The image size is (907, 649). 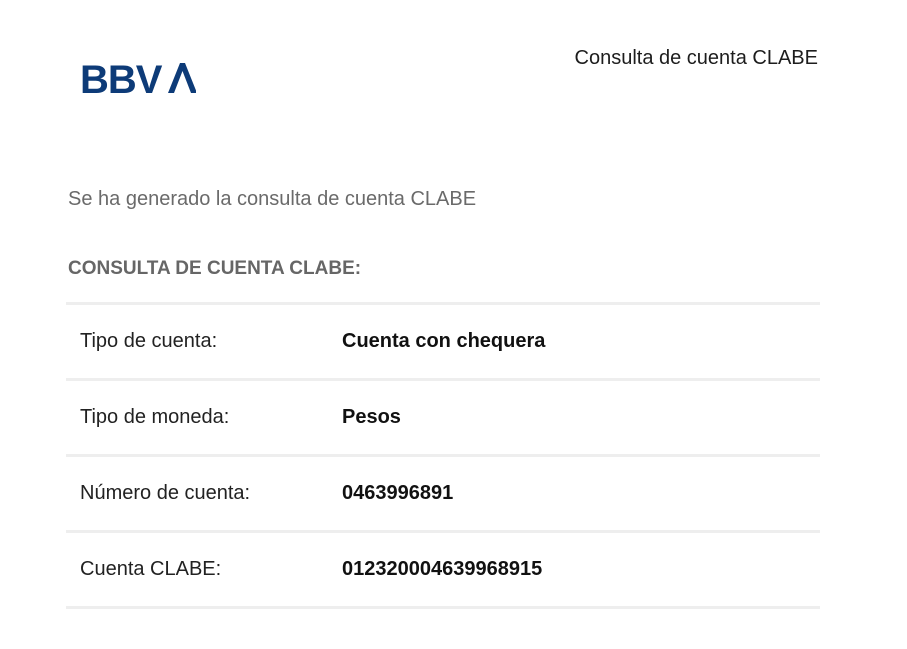 I want to click on detail-value: 012320004639968915, so click(x=442, y=569).